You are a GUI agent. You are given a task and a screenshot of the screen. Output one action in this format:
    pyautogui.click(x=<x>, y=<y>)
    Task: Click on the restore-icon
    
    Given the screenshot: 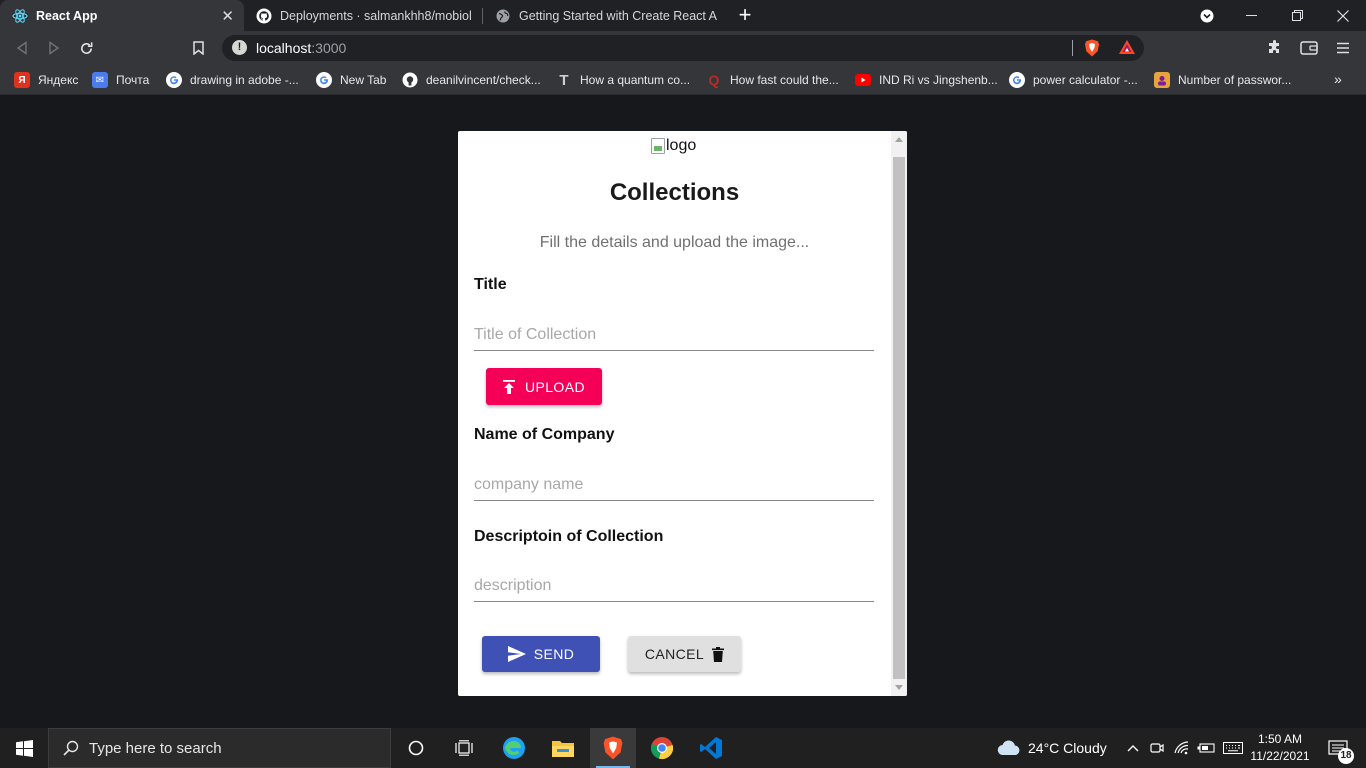 What is the action you would take?
    pyautogui.click(x=1297, y=15)
    